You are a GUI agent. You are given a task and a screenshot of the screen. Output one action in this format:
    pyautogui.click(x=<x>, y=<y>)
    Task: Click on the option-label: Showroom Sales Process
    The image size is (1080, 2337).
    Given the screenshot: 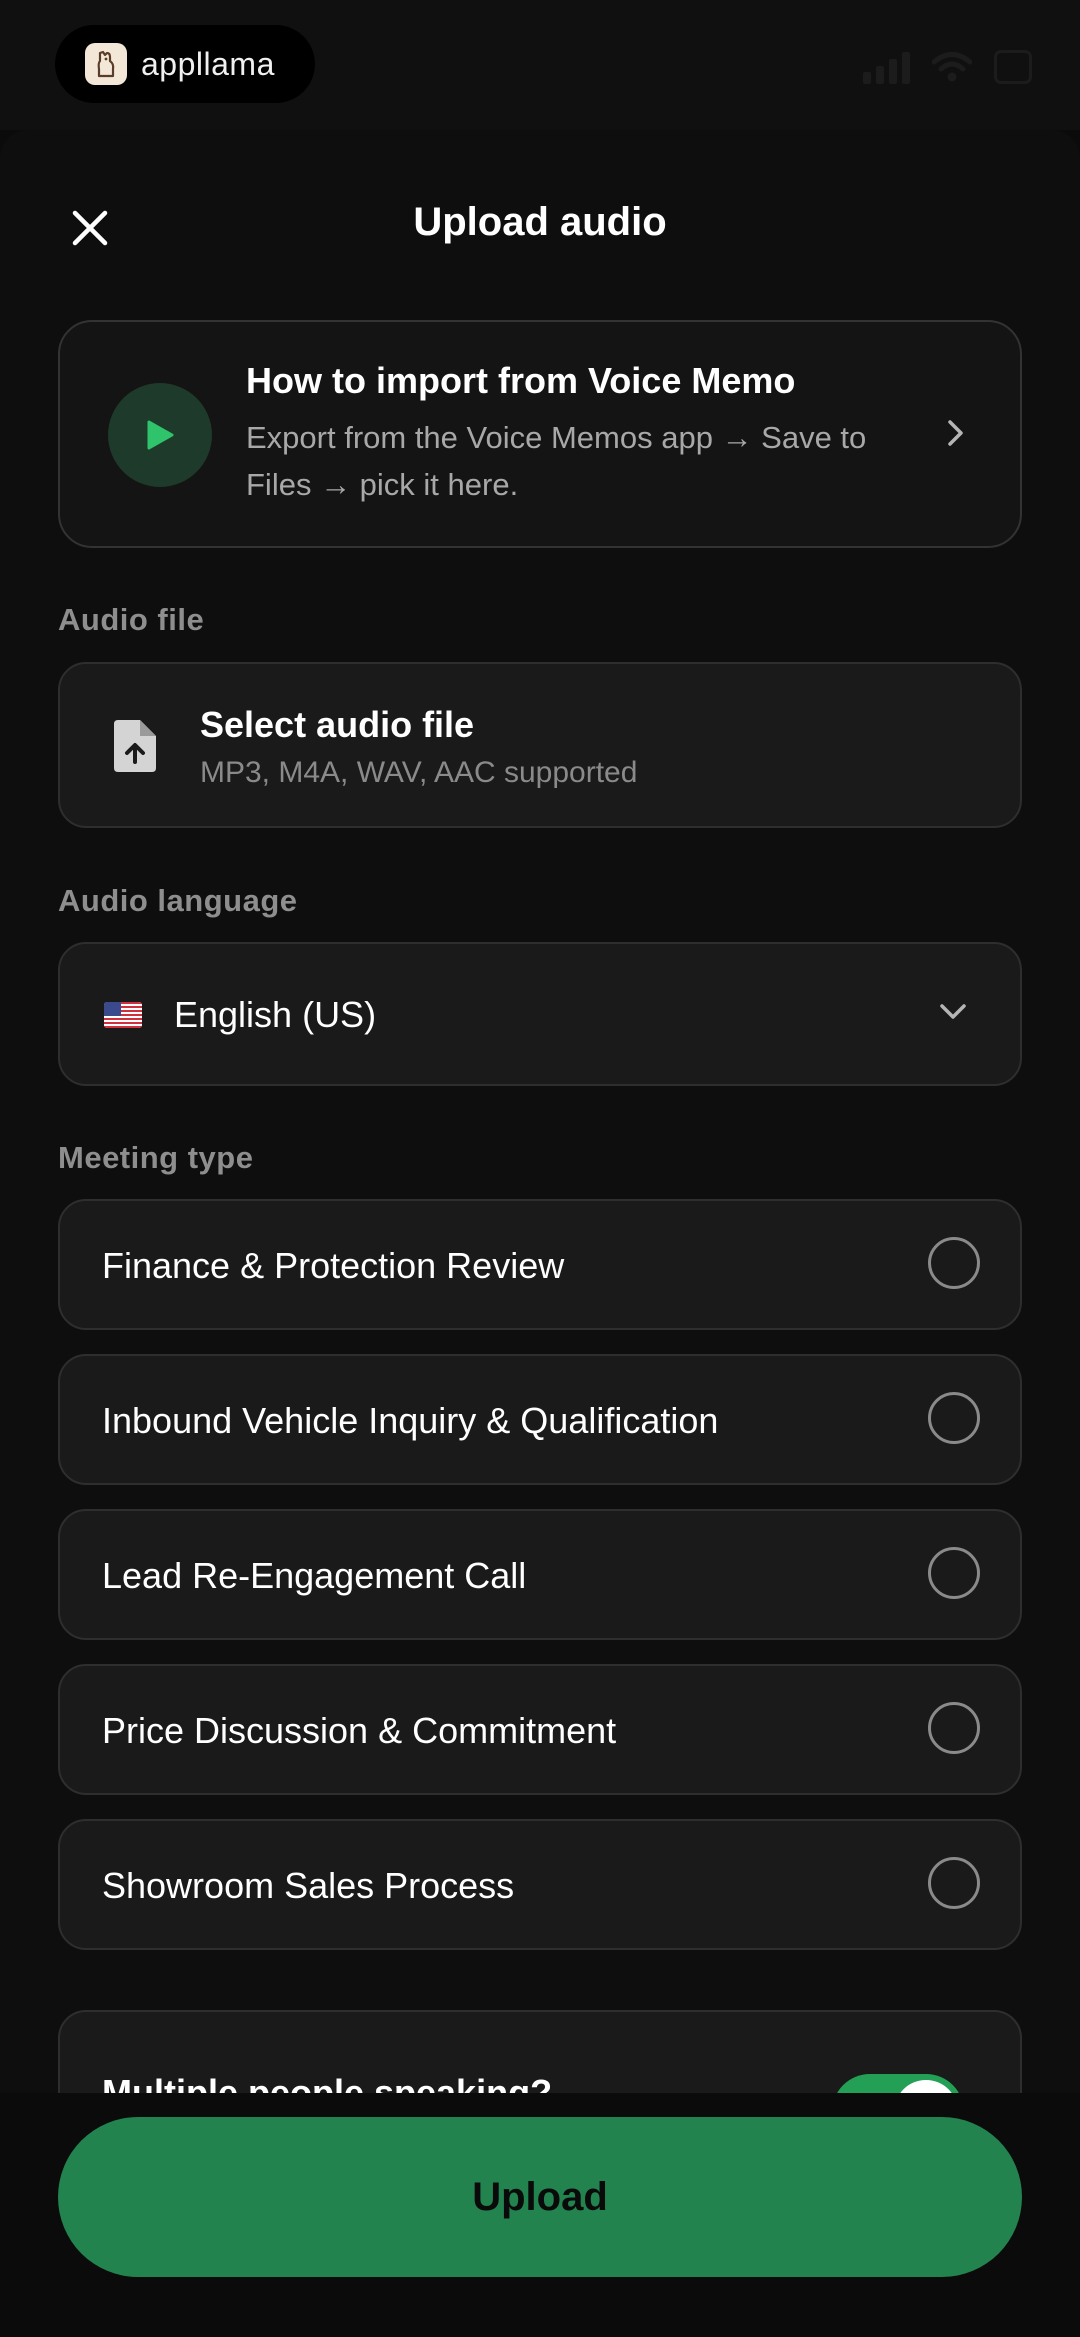 What is the action you would take?
    pyautogui.click(x=308, y=1885)
    